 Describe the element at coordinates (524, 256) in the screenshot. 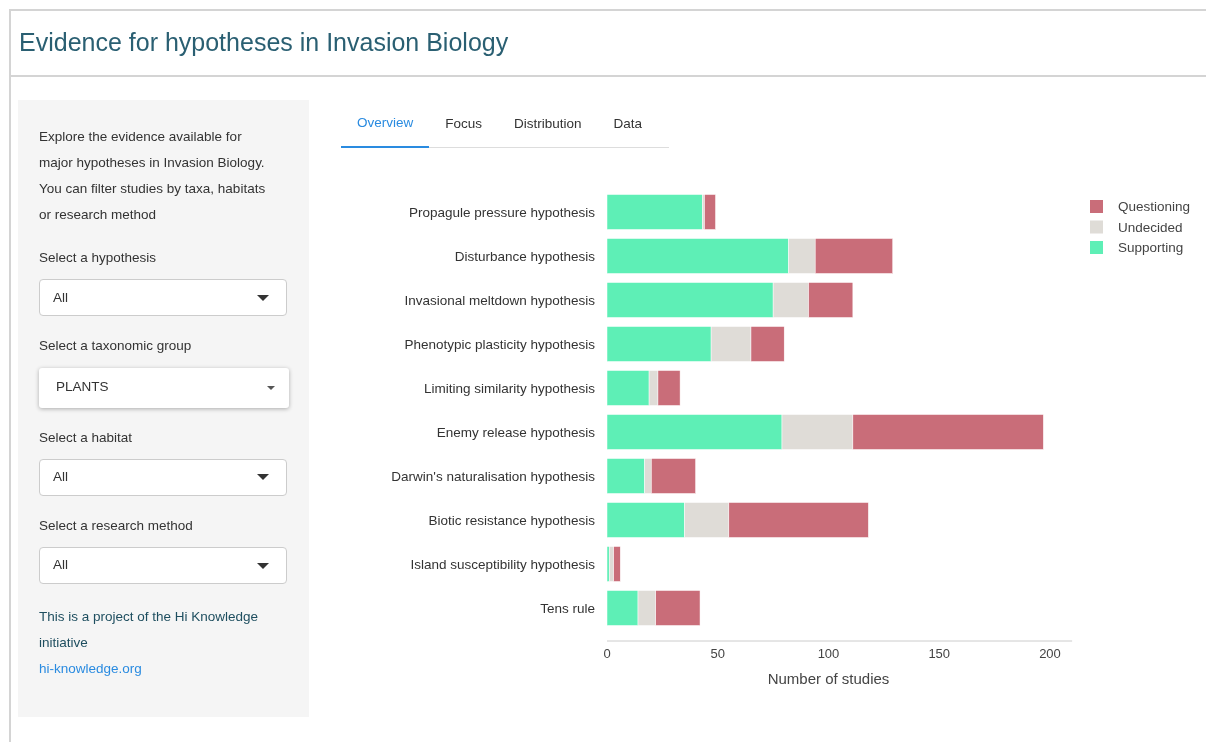

I see `category-label: Disturbance hypothesis` at that location.